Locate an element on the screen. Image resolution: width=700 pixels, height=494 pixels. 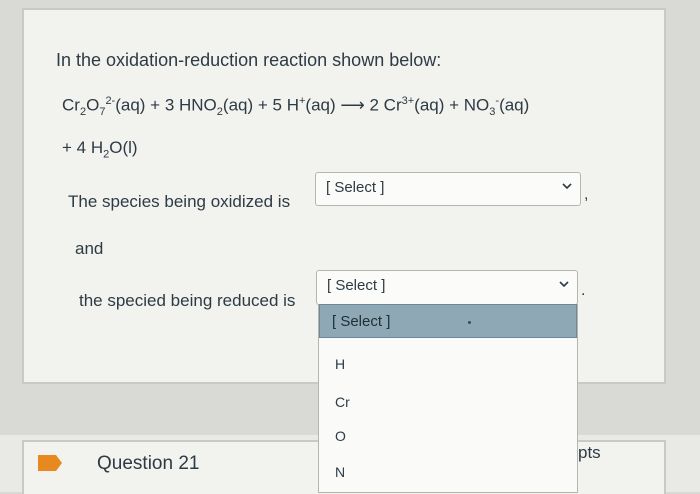
cursor-dot is located at coordinates (469, 322).